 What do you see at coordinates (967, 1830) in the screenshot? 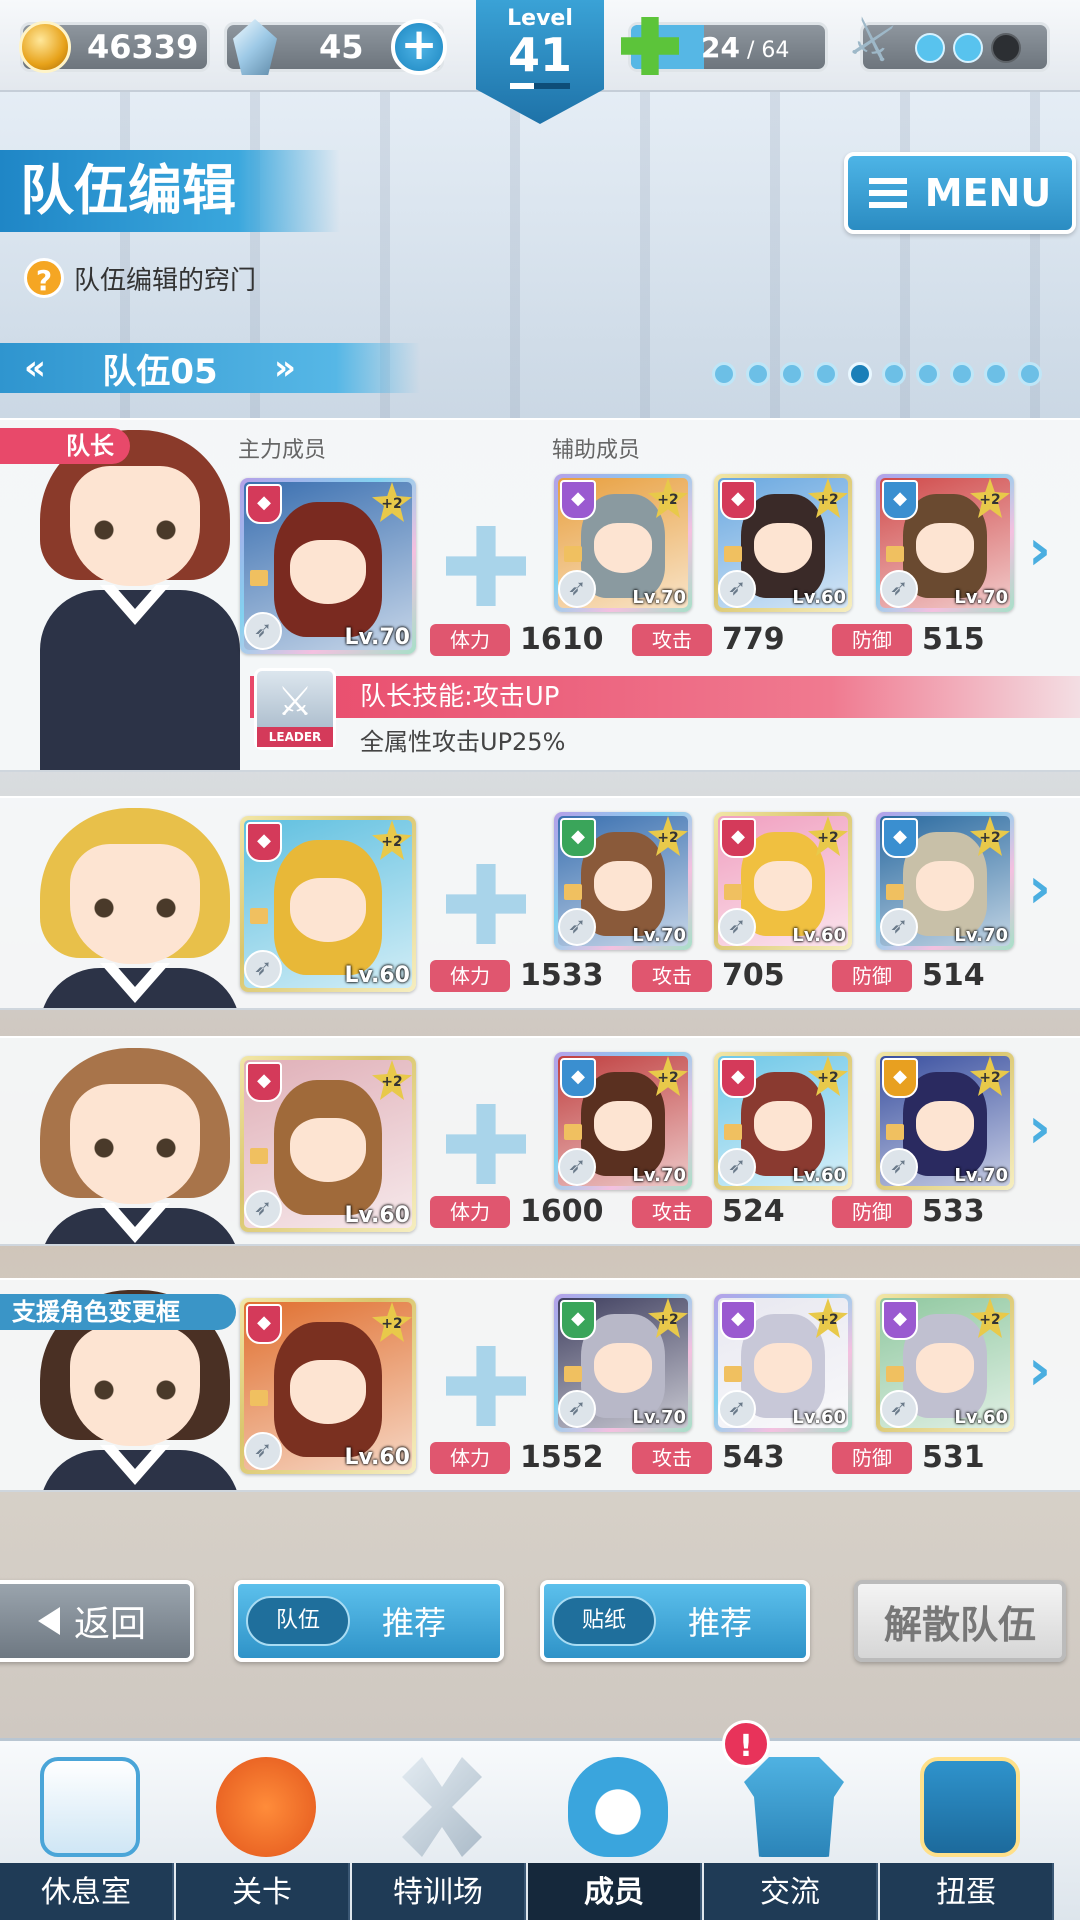
I see `nav-item-6: 扭蛋` at bounding box center [967, 1830].